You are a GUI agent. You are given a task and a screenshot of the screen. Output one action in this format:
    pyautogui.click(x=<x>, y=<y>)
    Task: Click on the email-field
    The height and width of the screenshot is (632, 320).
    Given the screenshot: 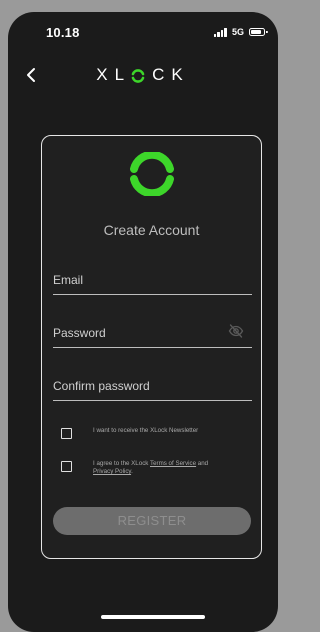 What is the action you would take?
    pyautogui.click(x=152, y=281)
    